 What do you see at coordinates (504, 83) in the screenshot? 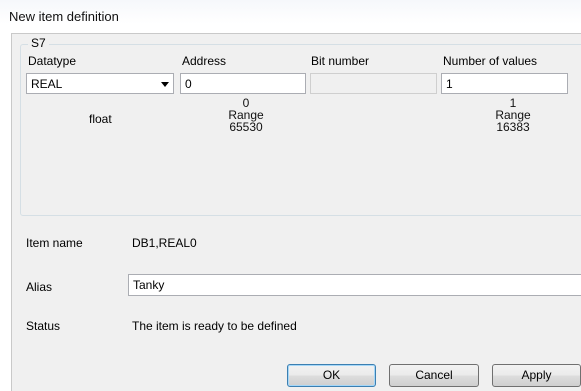
I see `number-of-values-input` at bounding box center [504, 83].